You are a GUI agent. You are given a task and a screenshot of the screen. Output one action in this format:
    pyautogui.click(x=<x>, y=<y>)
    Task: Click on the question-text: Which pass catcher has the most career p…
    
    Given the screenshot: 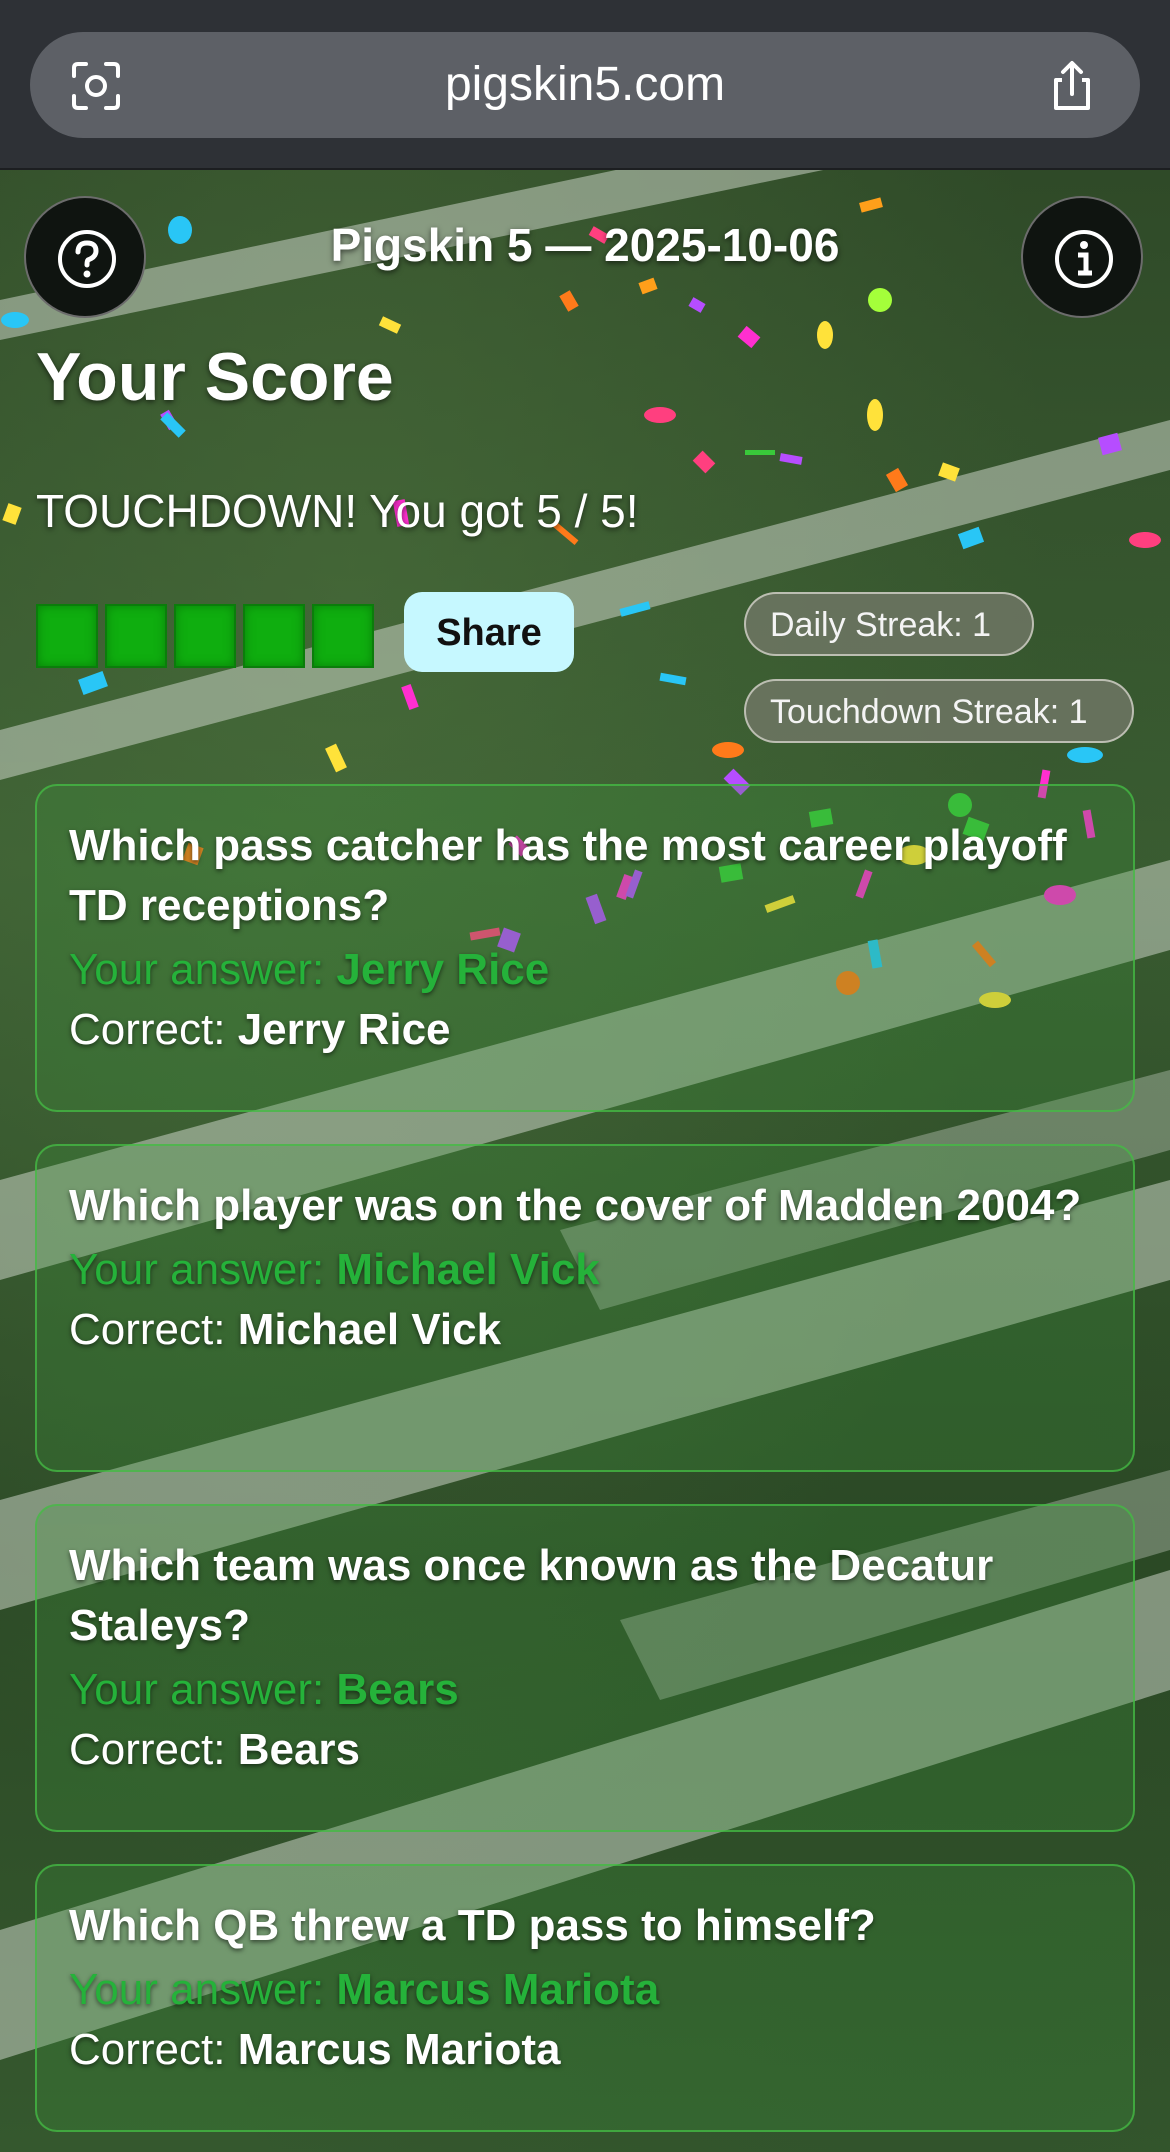 What is the action you would take?
    pyautogui.click(x=568, y=875)
    